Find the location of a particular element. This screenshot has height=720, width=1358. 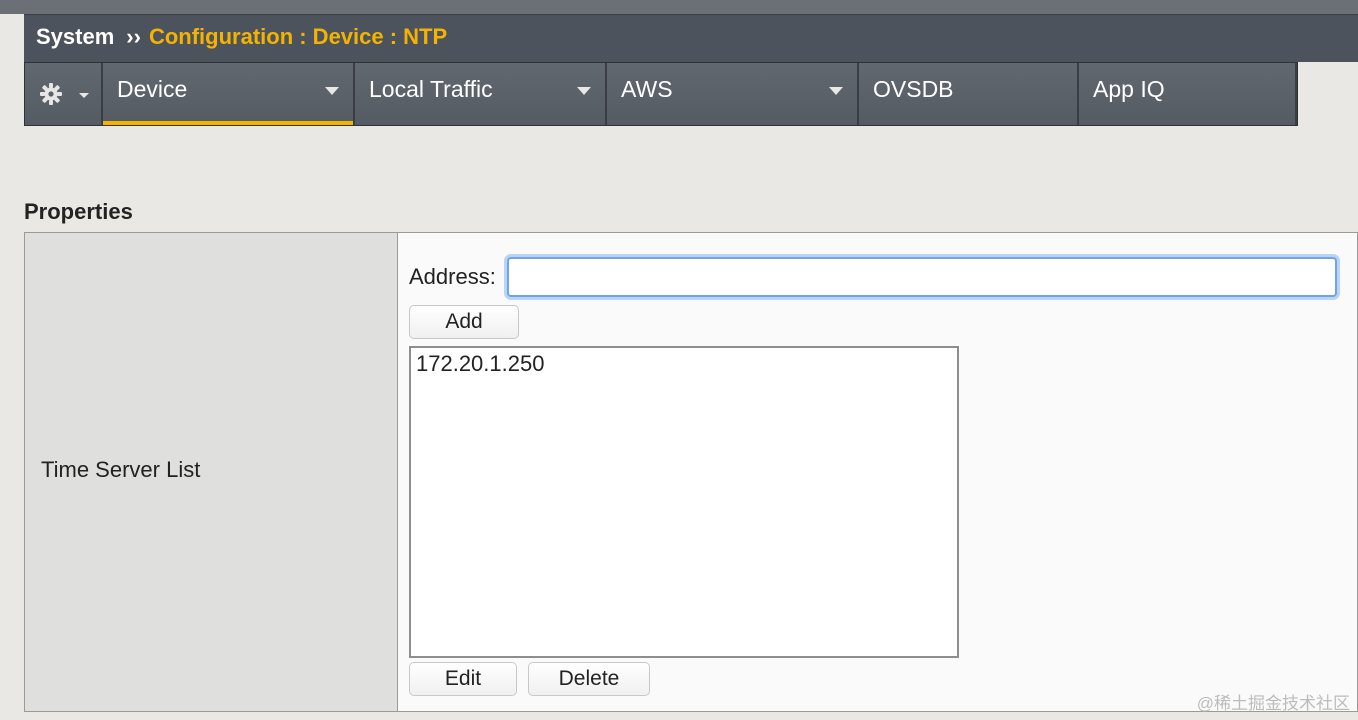

tab-device: Device is located at coordinates (229, 94).